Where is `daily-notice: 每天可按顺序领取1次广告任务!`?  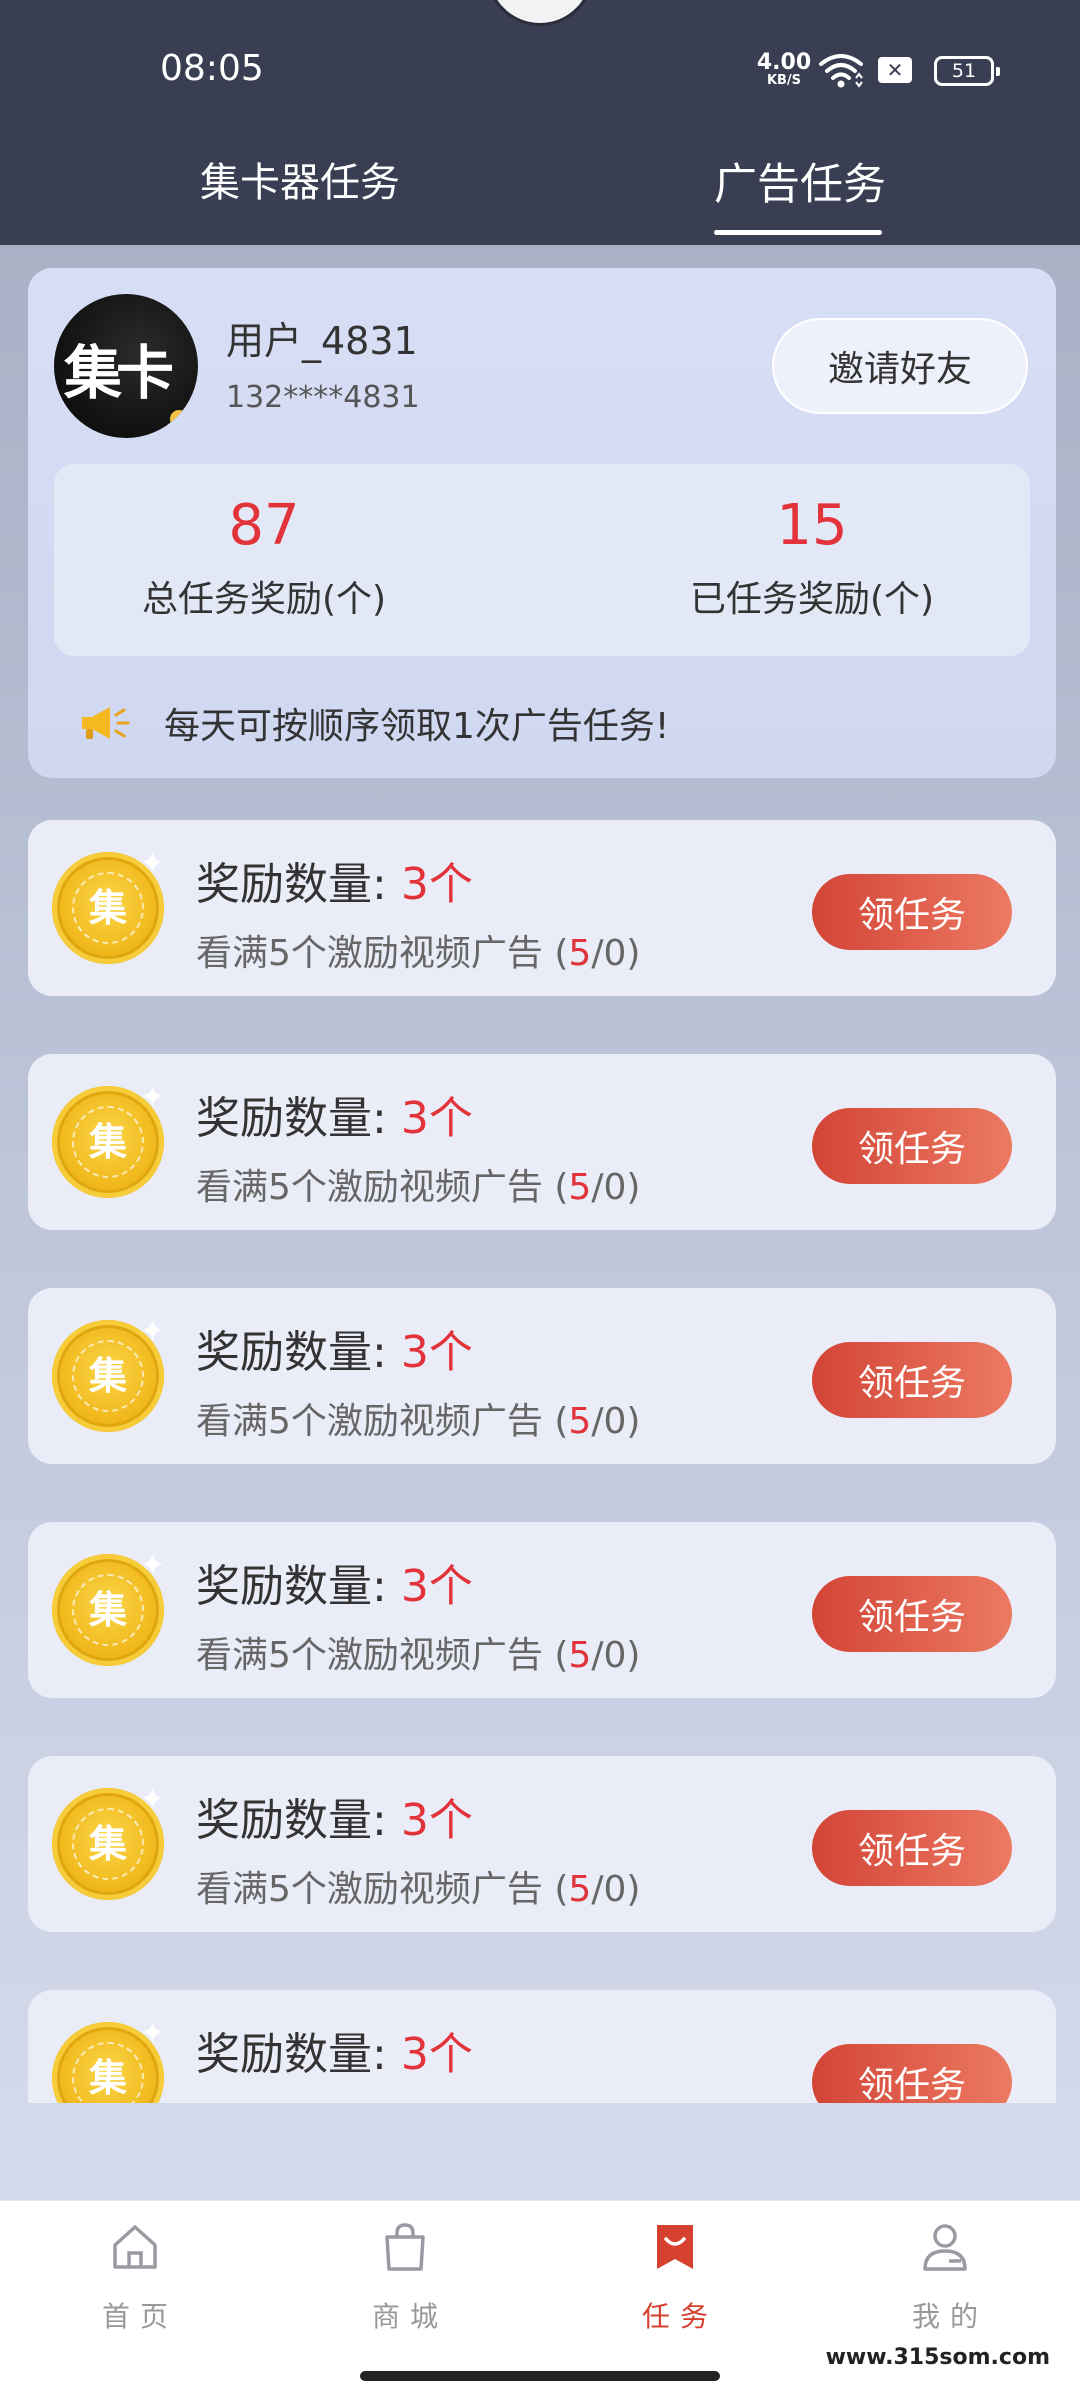 daily-notice: 每天可按顺序领取1次广告任务! is located at coordinates (373, 723).